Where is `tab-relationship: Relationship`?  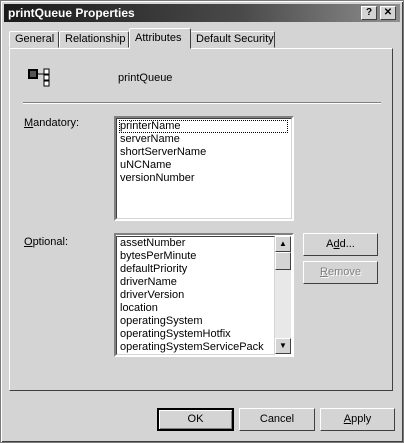 tab-relationship: Relationship is located at coordinates (94, 39).